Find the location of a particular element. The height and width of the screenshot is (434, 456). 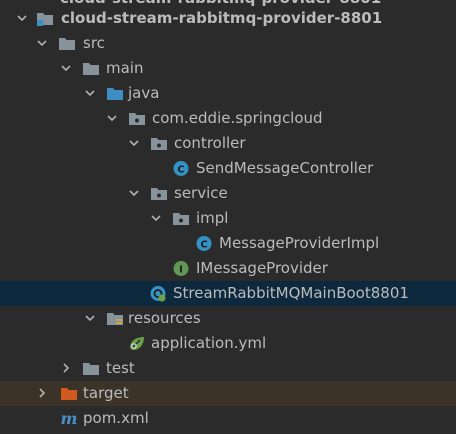

tree-row-main-boot-class: StreamRabbitMQMainBoot8801 is located at coordinates (228, 293).